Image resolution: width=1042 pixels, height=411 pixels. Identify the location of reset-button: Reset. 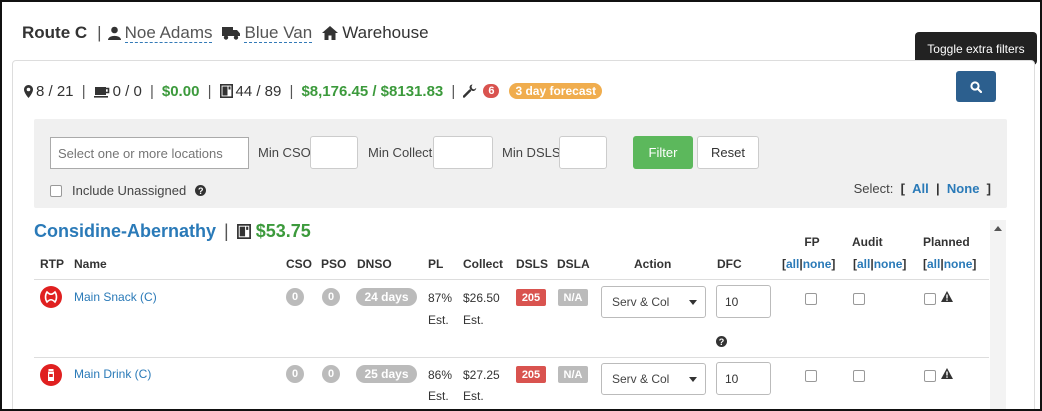
(728, 152).